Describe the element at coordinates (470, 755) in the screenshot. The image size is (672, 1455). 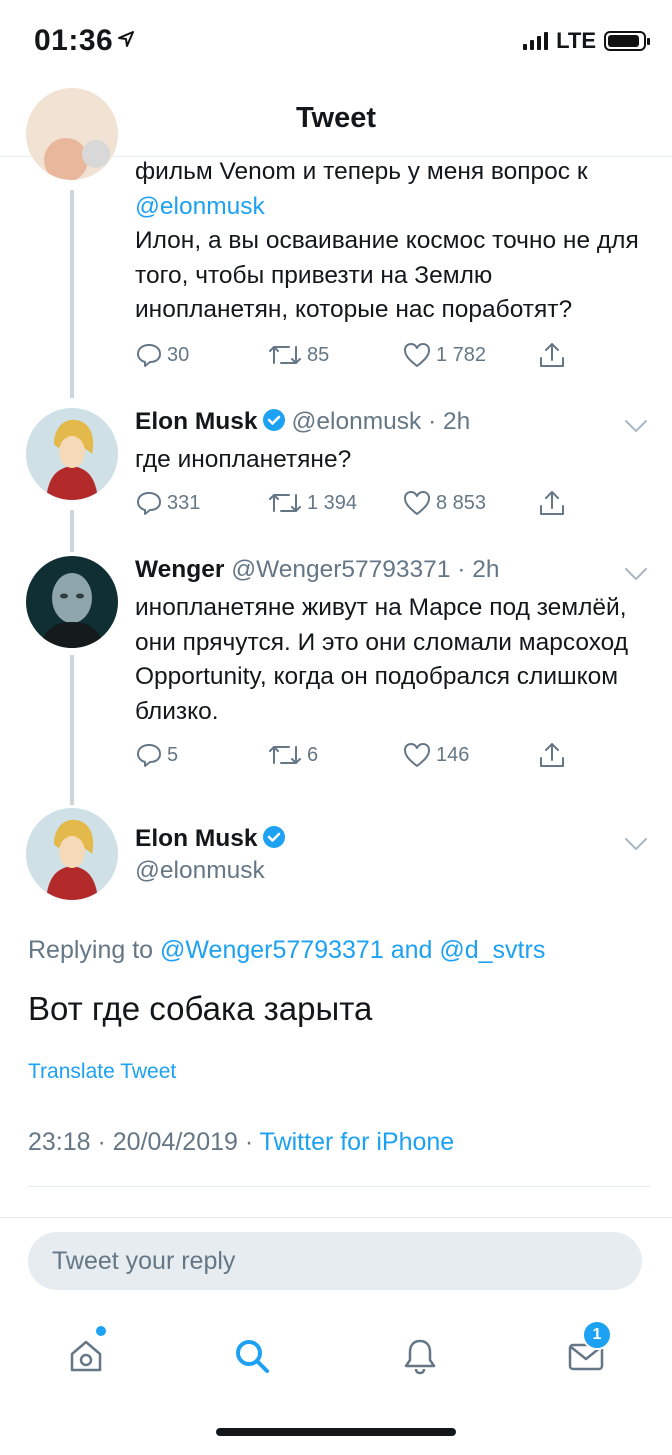
I see `like-button: 146` at that location.